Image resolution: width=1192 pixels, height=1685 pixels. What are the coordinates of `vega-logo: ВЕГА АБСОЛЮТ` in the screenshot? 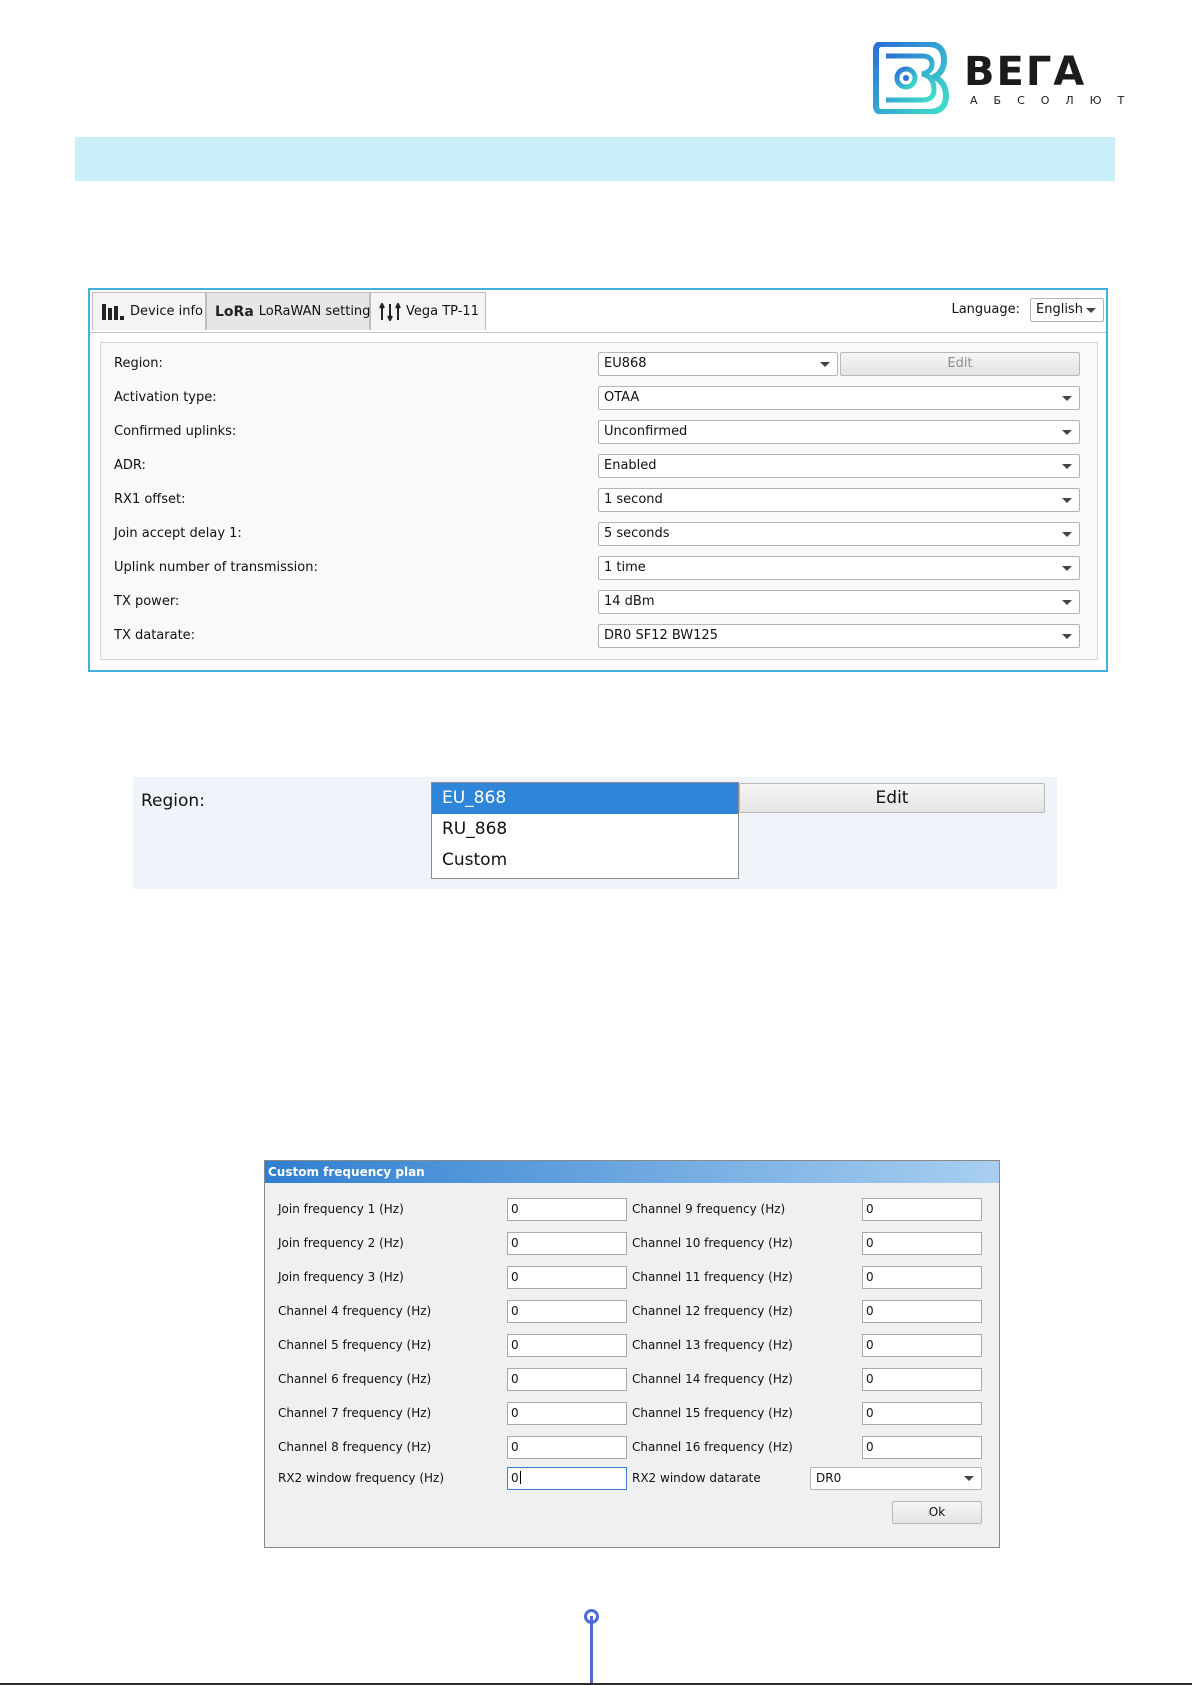 It's located at (997, 79).